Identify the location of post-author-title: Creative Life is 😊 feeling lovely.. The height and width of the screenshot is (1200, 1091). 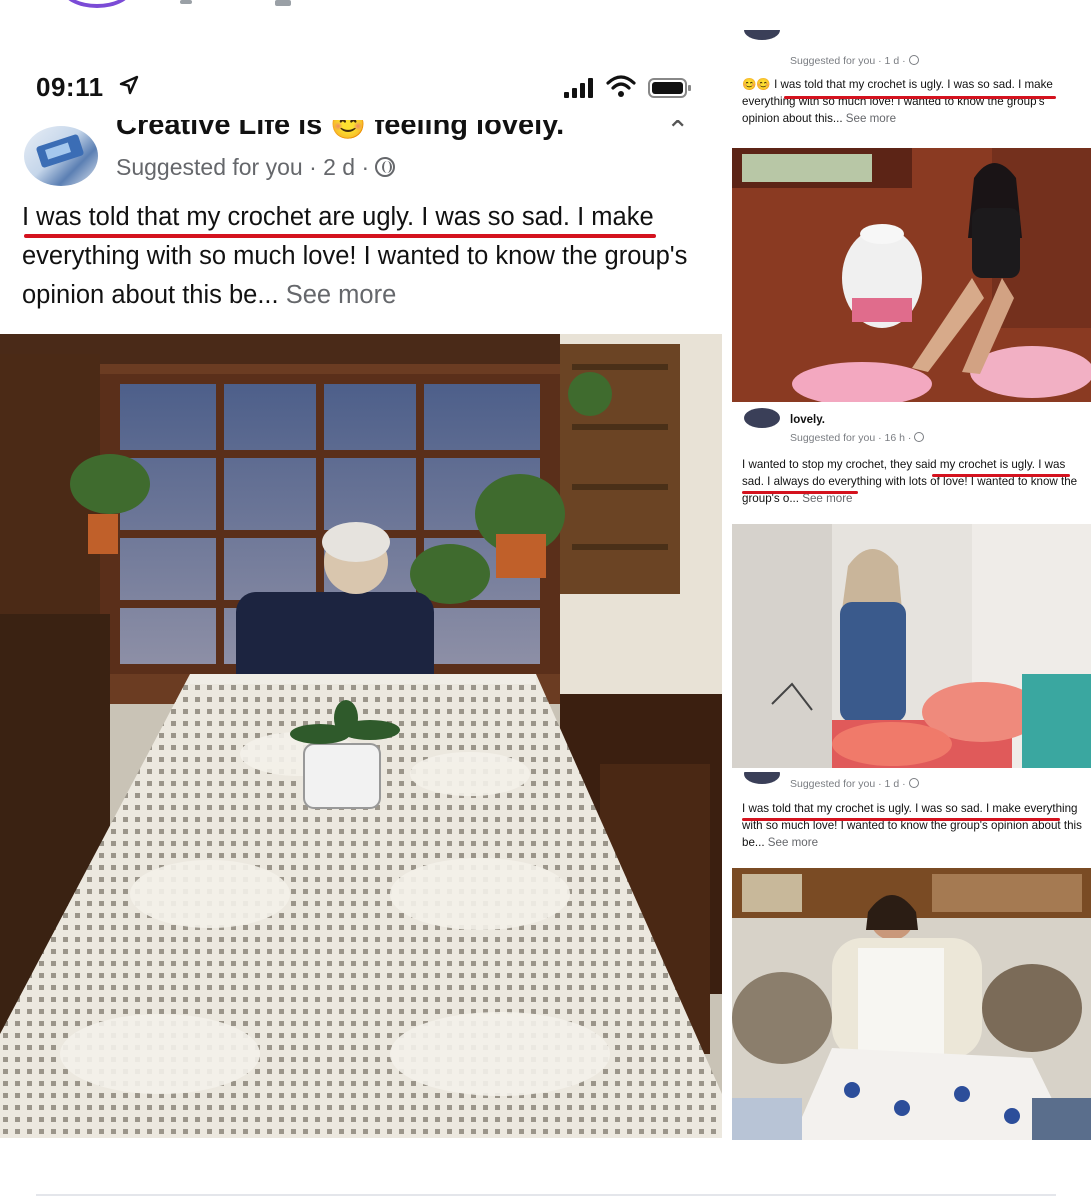
(340, 131).